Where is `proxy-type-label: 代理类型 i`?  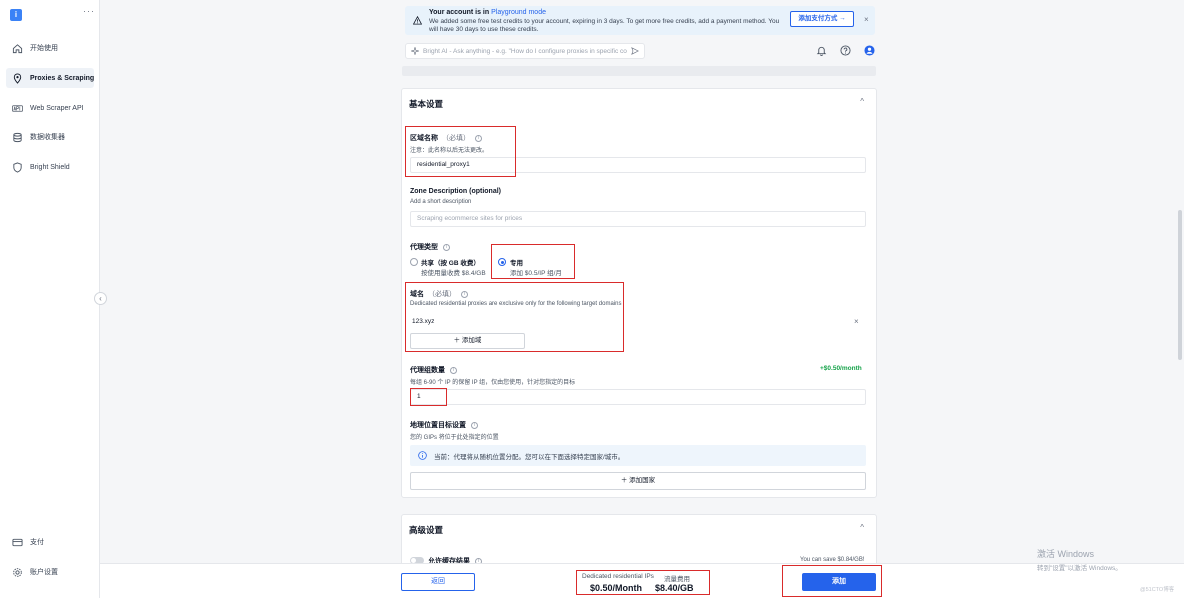 proxy-type-label: 代理类型 i is located at coordinates (430, 247).